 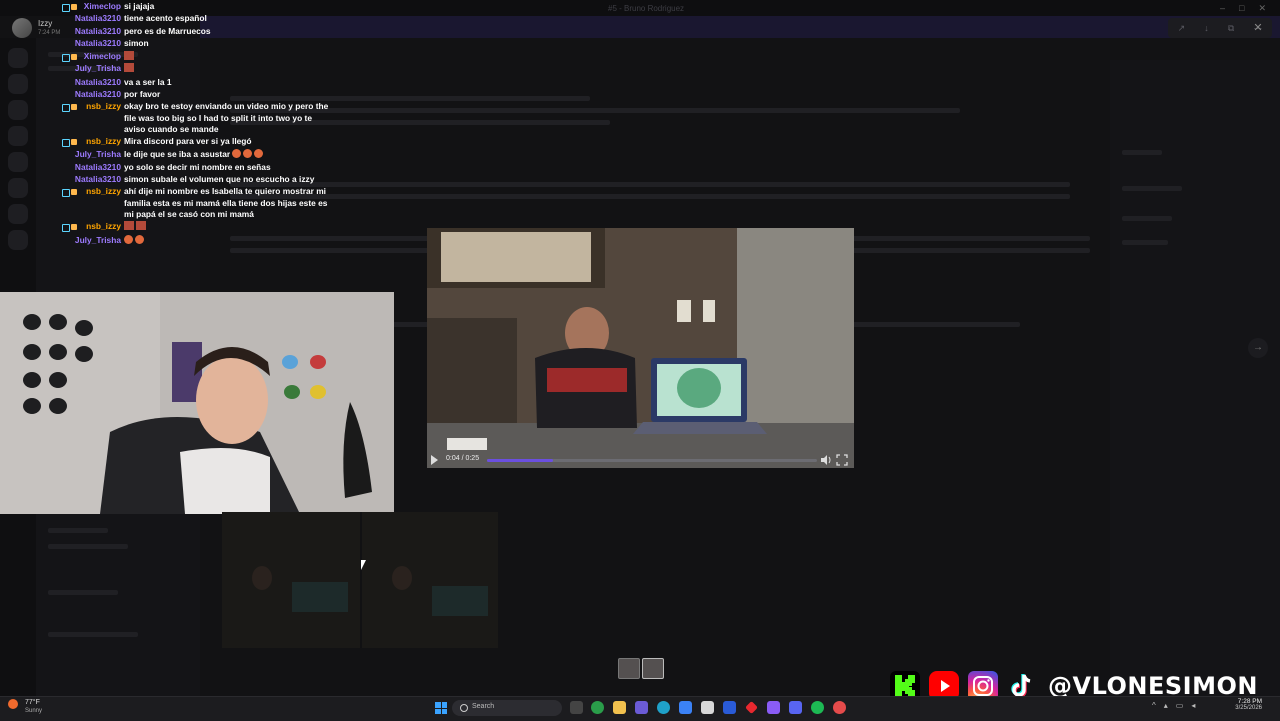 What do you see at coordinates (740, 27) in the screenshot?
I see `notice-banner` at bounding box center [740, 27].